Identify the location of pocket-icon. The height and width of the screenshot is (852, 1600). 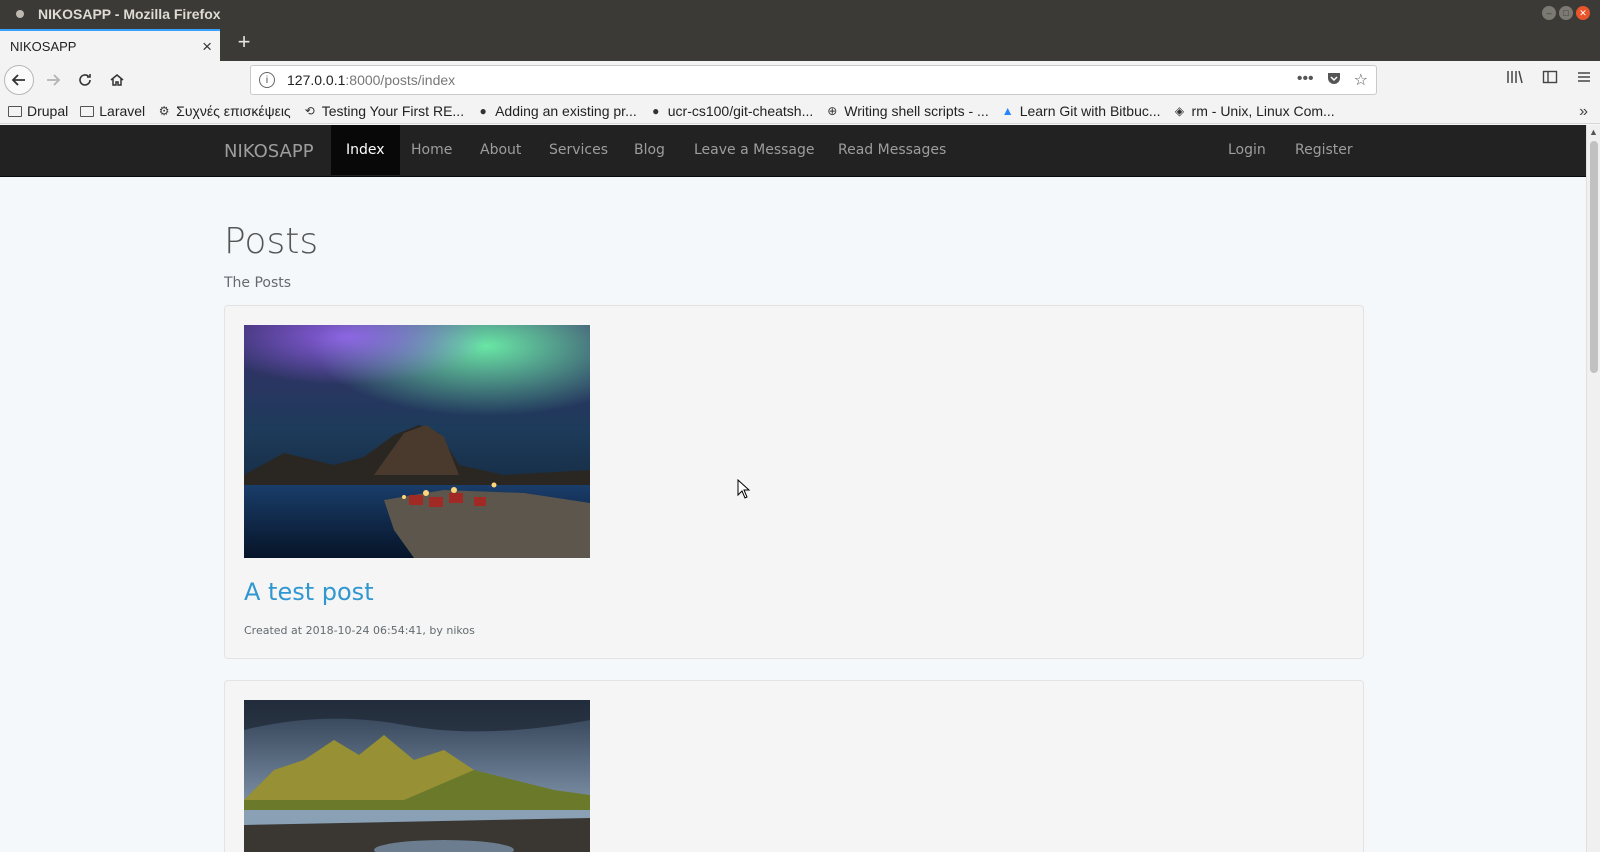
(1334, 80).